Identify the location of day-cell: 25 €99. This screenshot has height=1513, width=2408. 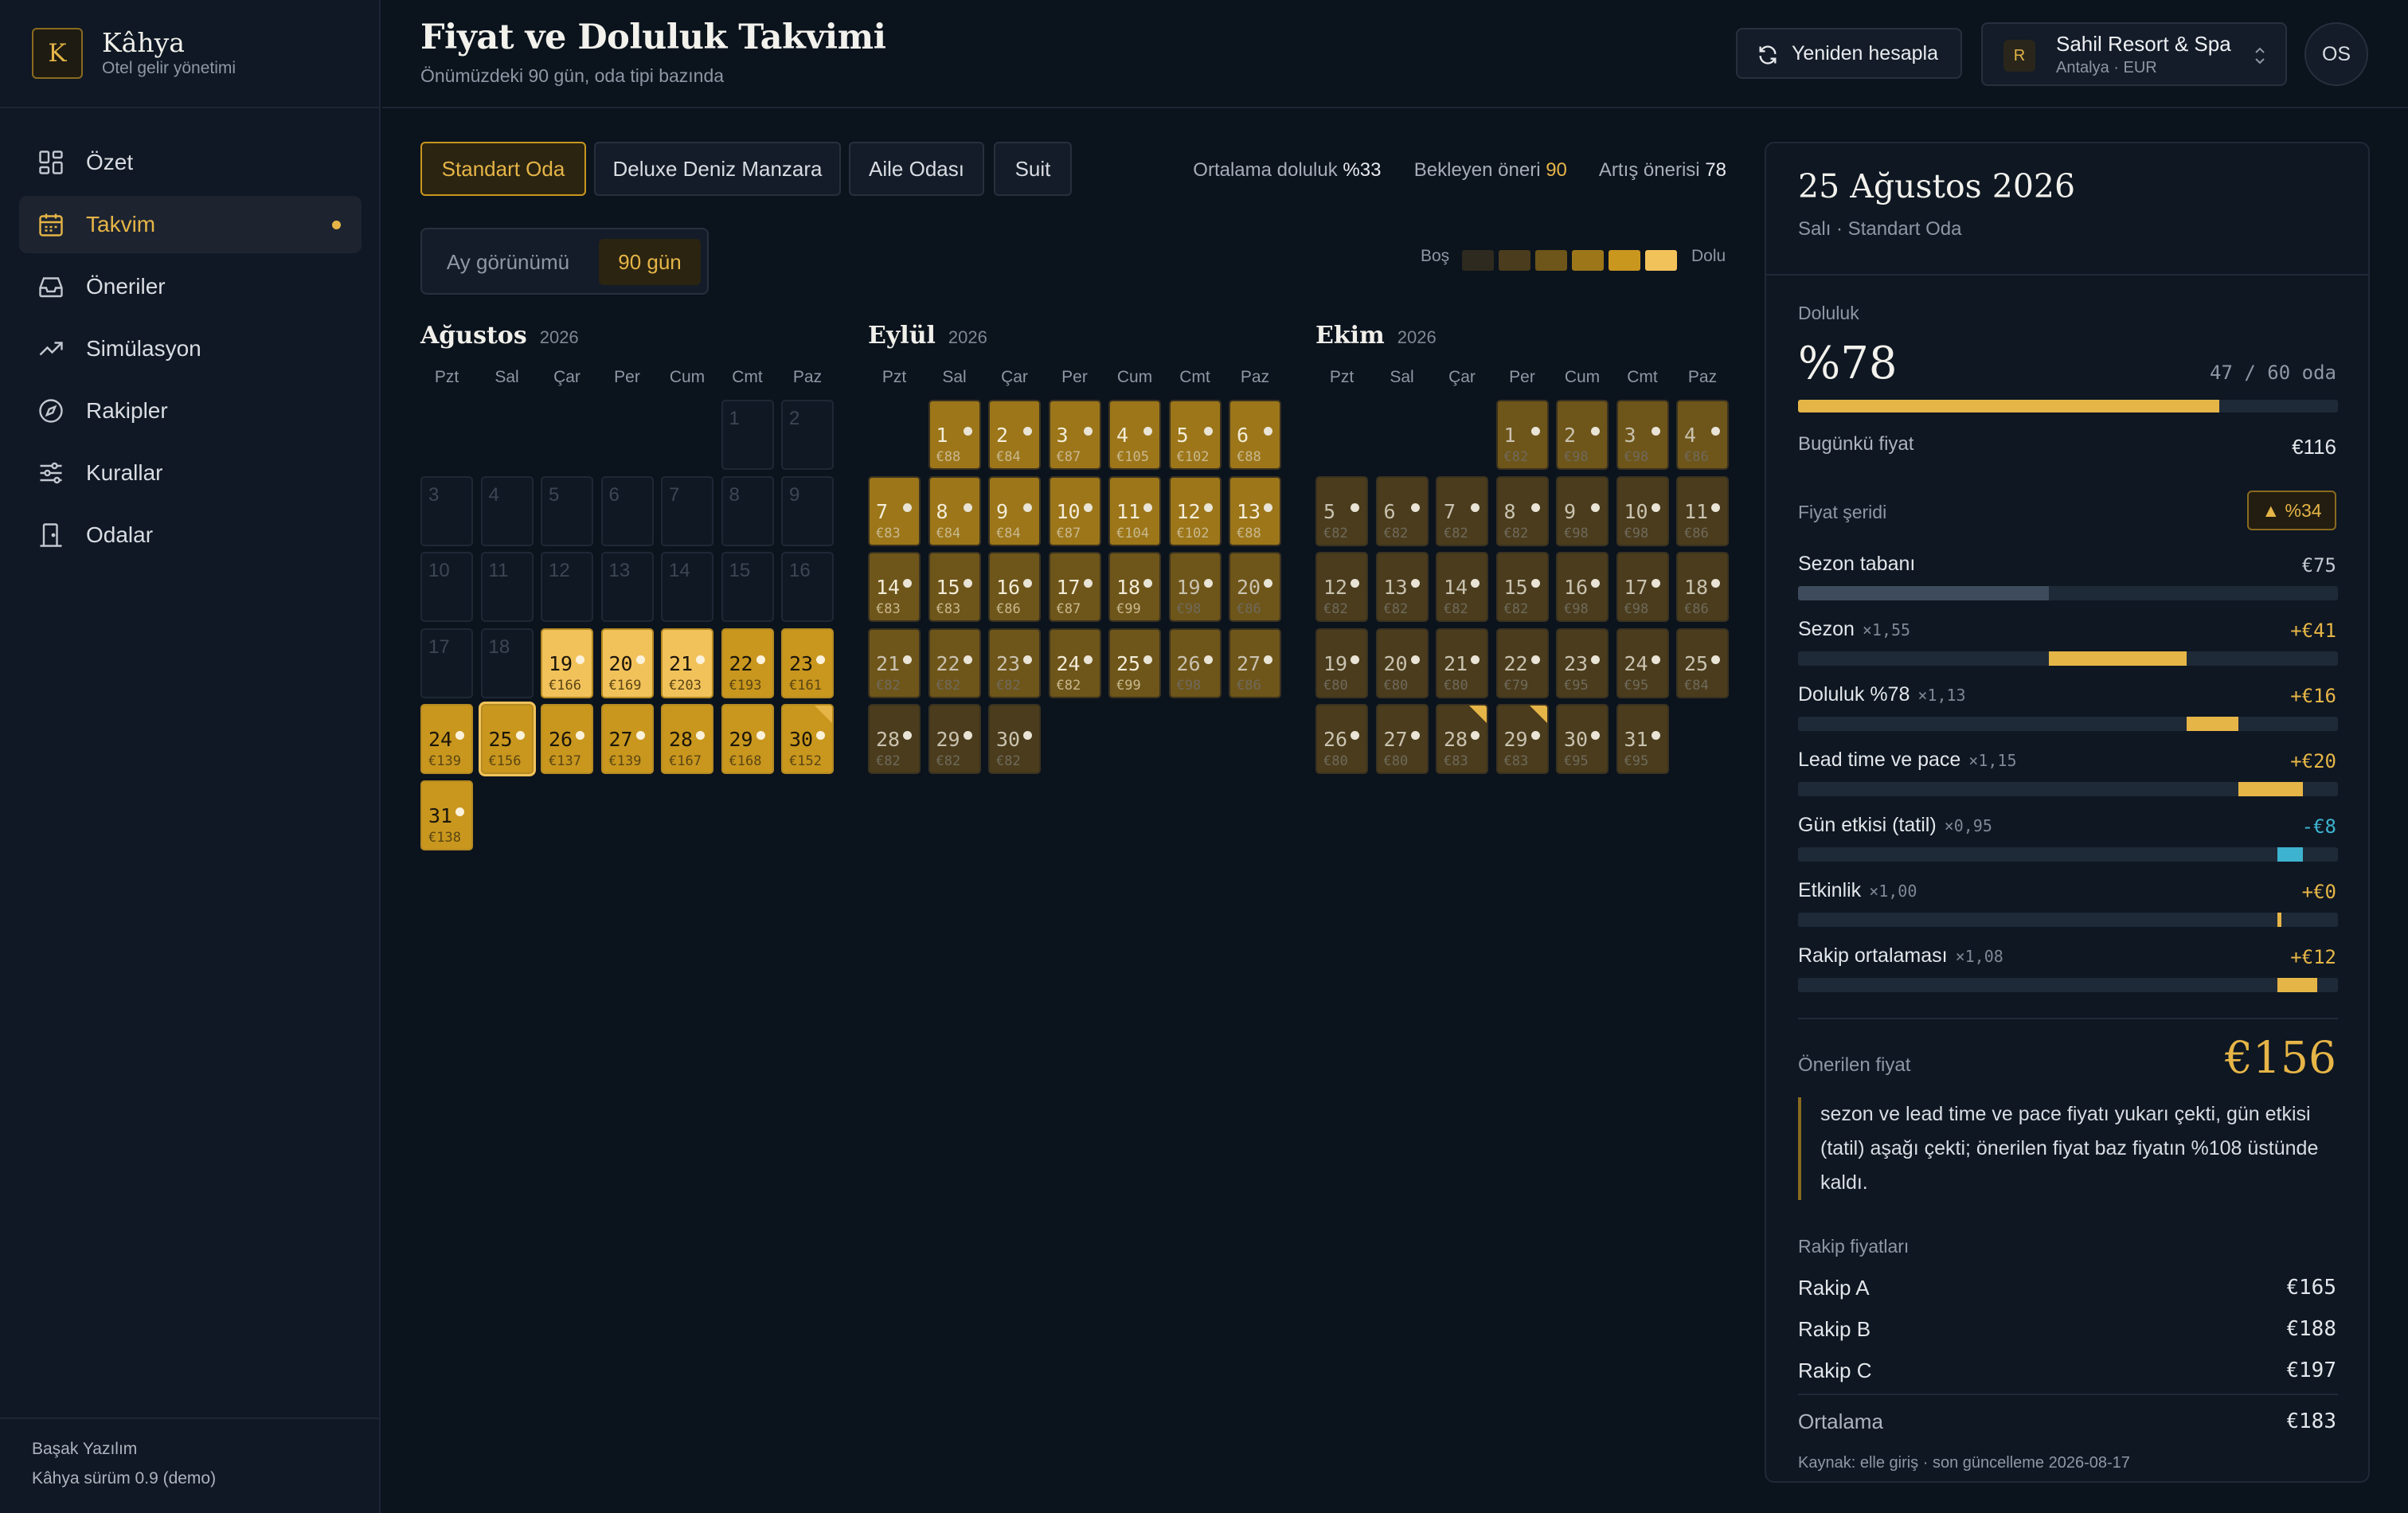
(1134, 662).